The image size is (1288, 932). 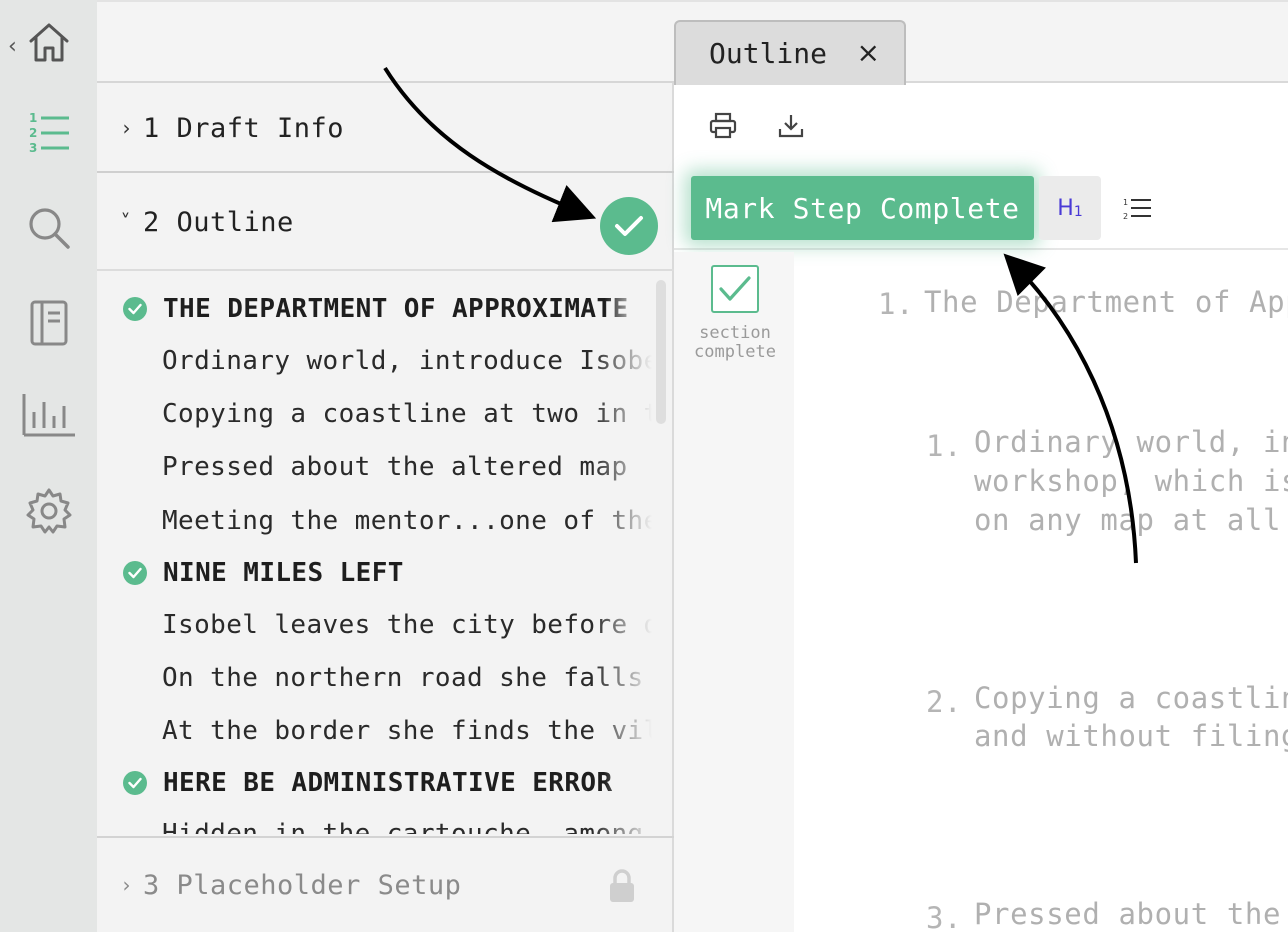 I want to click on section-label: 2 Outline, so click(x=218, y=222).